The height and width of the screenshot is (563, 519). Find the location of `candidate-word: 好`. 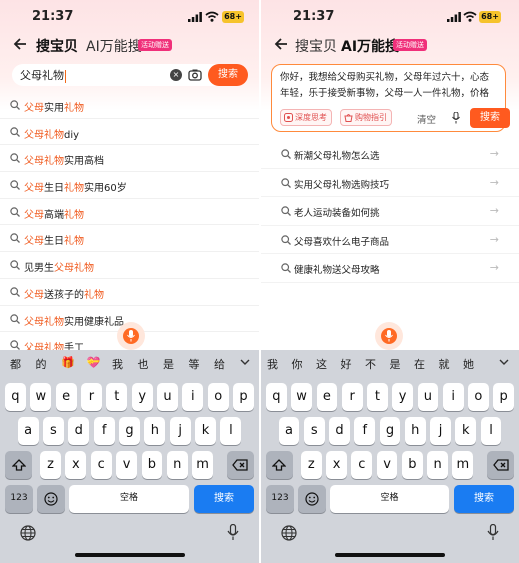

candidate-word: 好 is located at coordinates (346, 364).